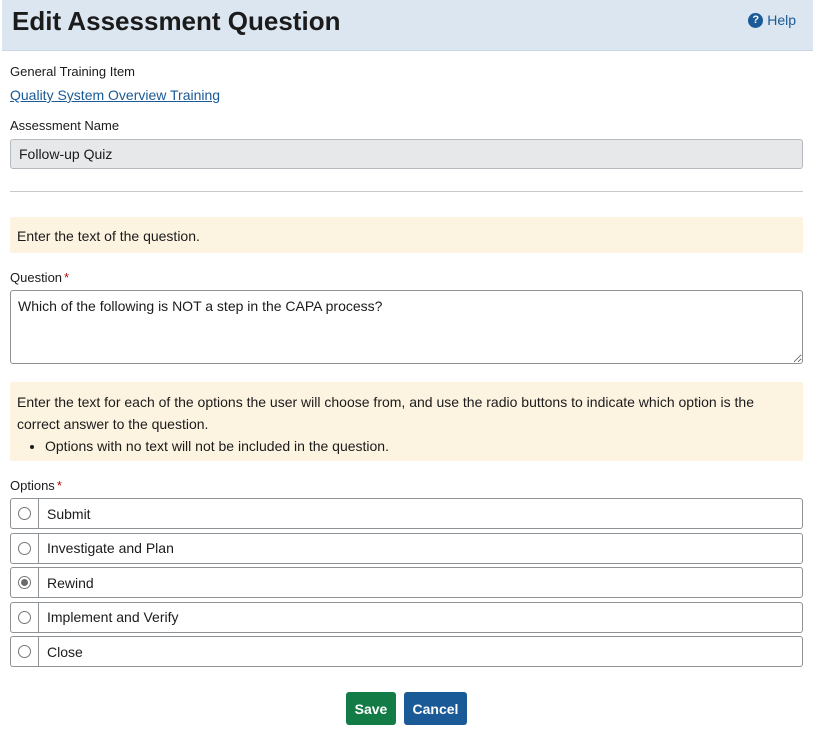  Describe the element at coordinates (756, 20) in the screenshot. I see `question-circle-icon: ?` at that location.